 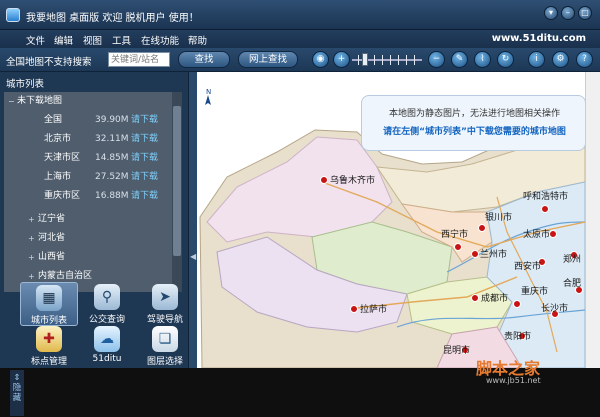 I want to click on tree-city-row: 上海市 27.52M 请下载, so click(x=93, y=177).